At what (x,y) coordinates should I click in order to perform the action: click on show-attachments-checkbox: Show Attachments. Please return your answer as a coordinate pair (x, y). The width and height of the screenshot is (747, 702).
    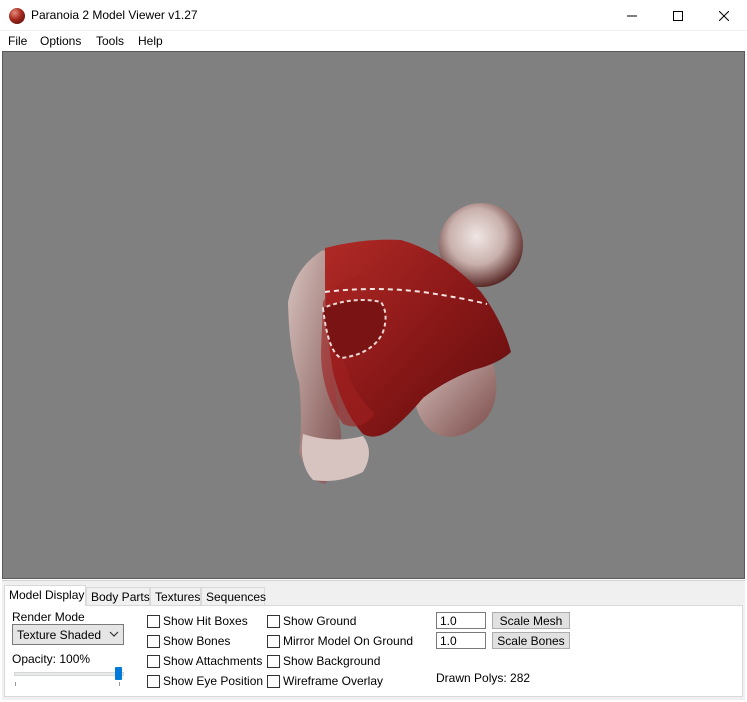
    Looking at the image, I should click on (204, 661).